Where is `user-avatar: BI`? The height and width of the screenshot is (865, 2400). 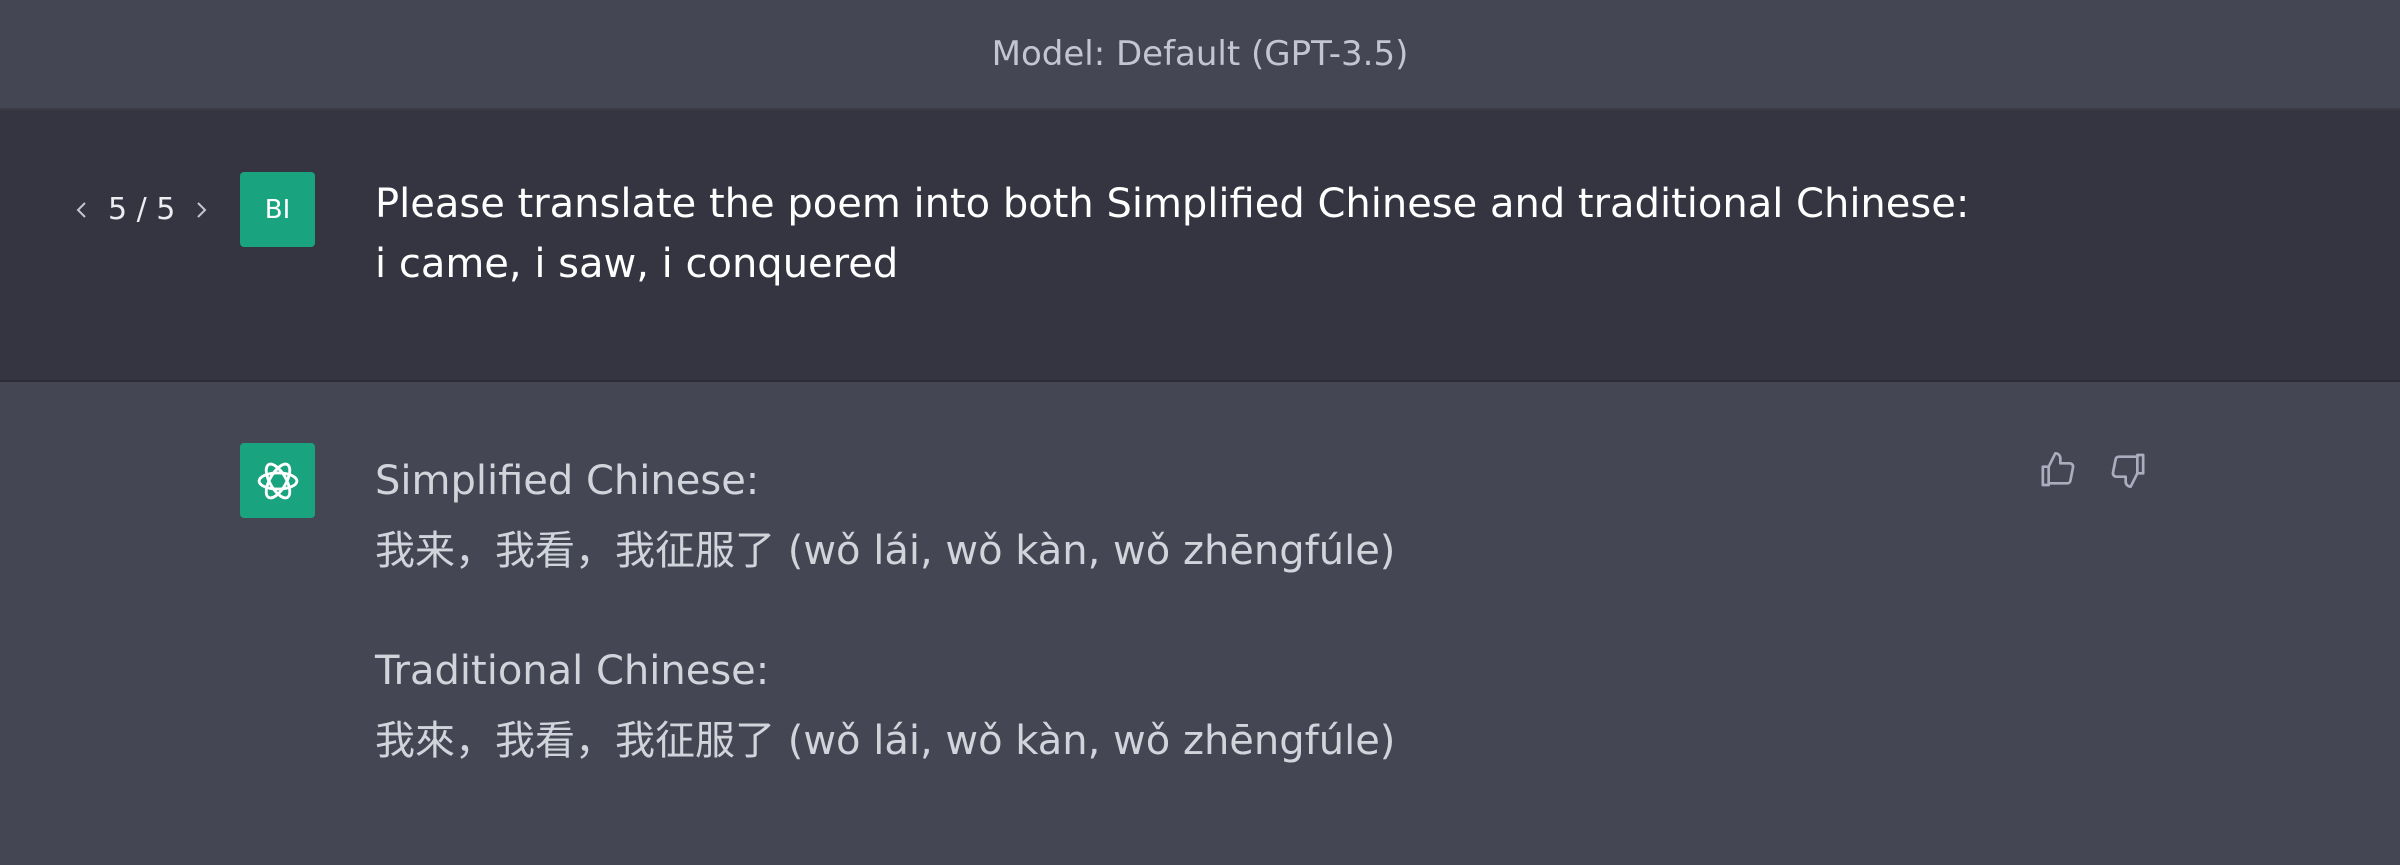
user-avatar: BI is located at coordinates (277, 209).